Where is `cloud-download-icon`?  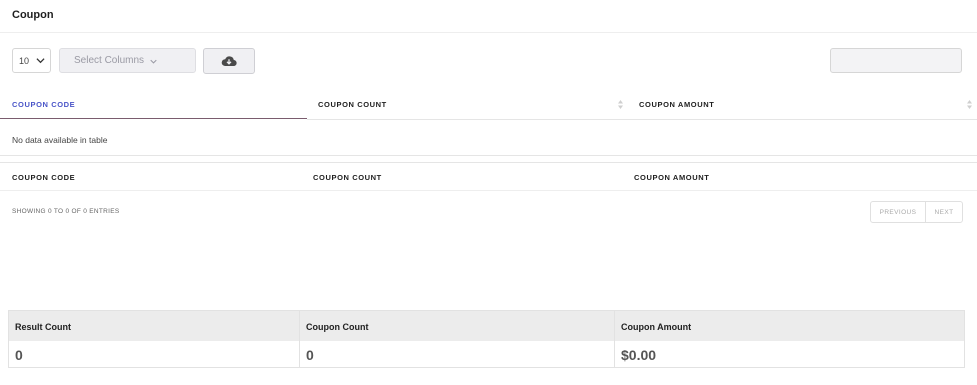
cloud-download-icon is located at coordinates (229, 61).